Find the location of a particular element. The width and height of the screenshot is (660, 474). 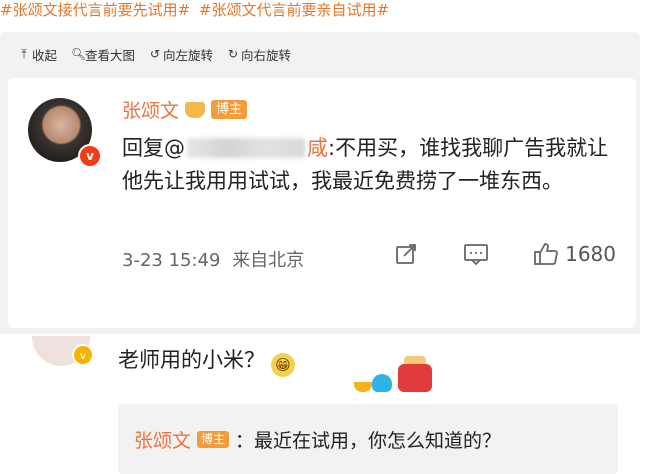

collapse-button: ⤒ 收起 is located at coordinates (37, 54).